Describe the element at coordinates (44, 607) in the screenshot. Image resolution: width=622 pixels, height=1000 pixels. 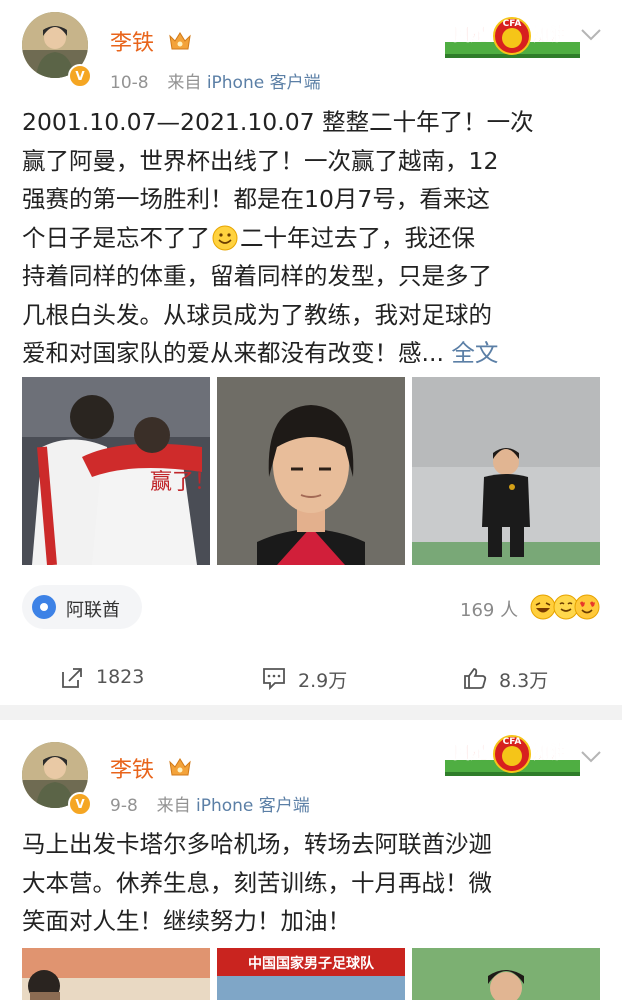
I see `location-pin-icon` at that location.